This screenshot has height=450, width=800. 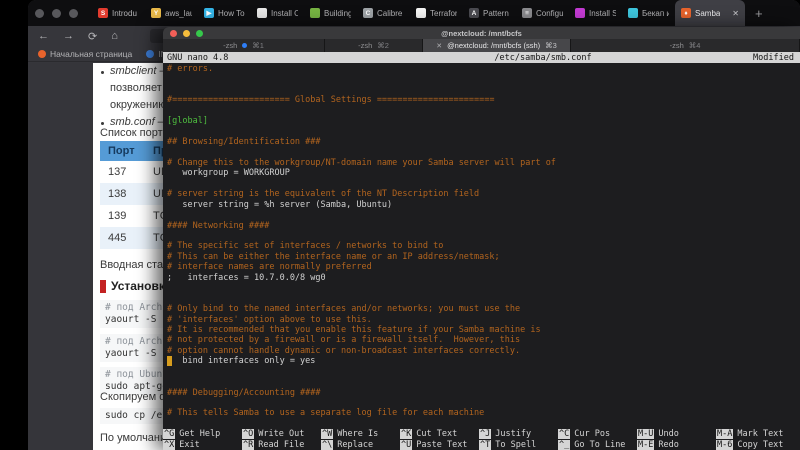 I want to click on terminal-tab-2: -zsh ⌘2, so click(x=374, y=45).